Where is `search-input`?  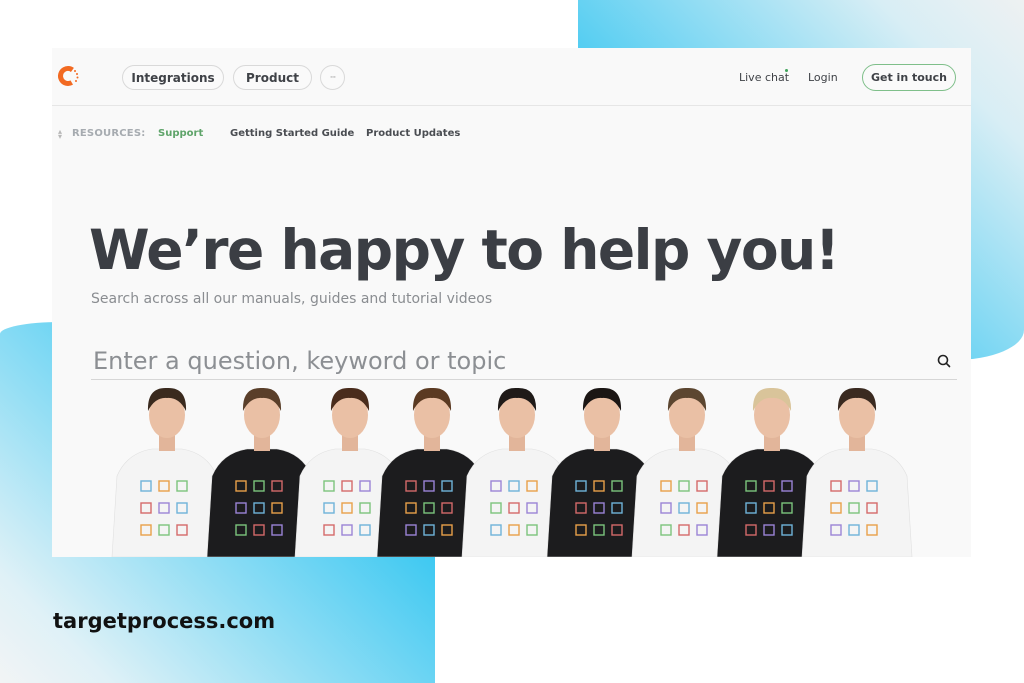
search-input is located at coordinates (506, 361).